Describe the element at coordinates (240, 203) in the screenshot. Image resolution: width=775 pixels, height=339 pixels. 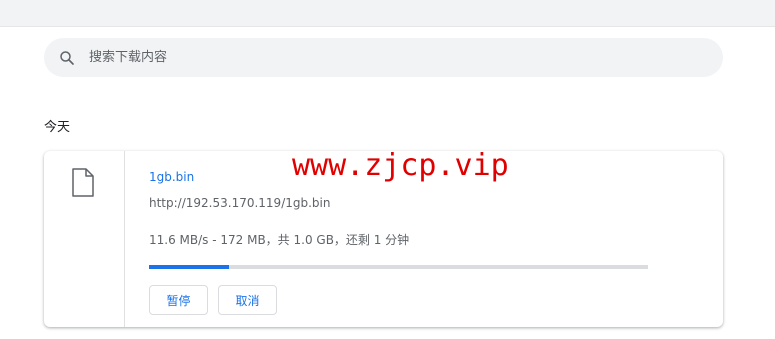
I see `file-source-url: http://192.53.170.119/1gb.bin` at that location.